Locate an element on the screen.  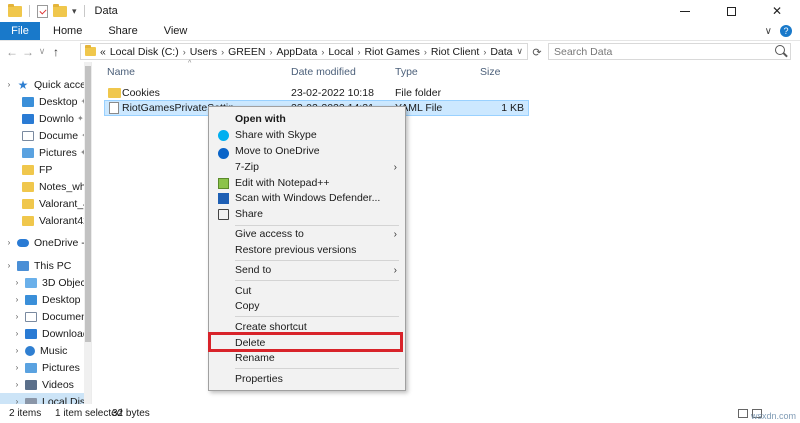
scrollbar-thumb is located at coordinates (88, 204).